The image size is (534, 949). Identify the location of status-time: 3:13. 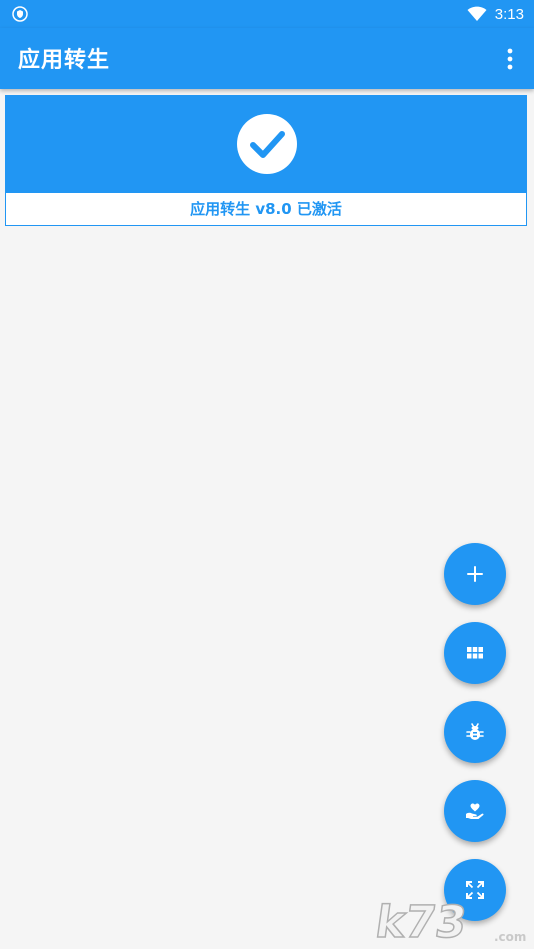
(509, 14).